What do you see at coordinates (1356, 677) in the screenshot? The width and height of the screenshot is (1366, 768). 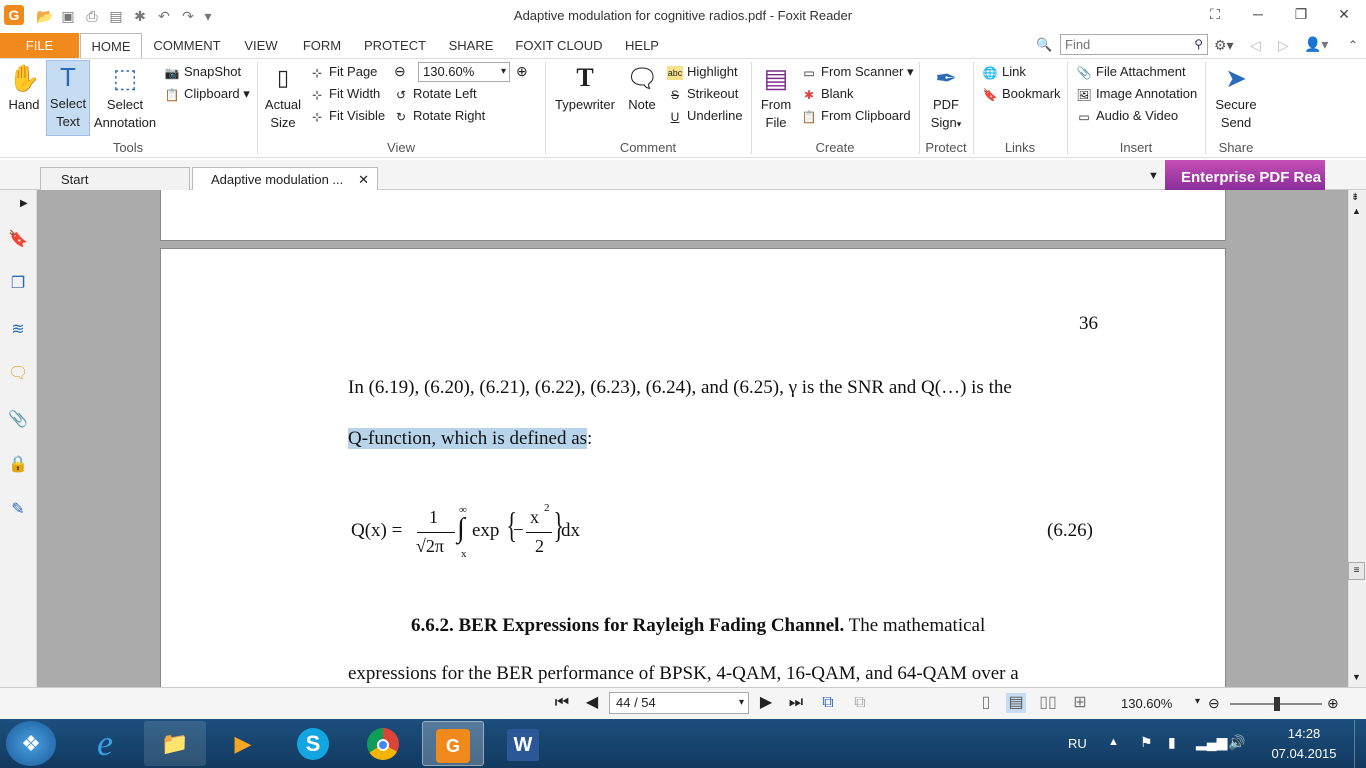 I see `scroll-down-arrow-icon: ▼` at bounding box center [1356, 677].